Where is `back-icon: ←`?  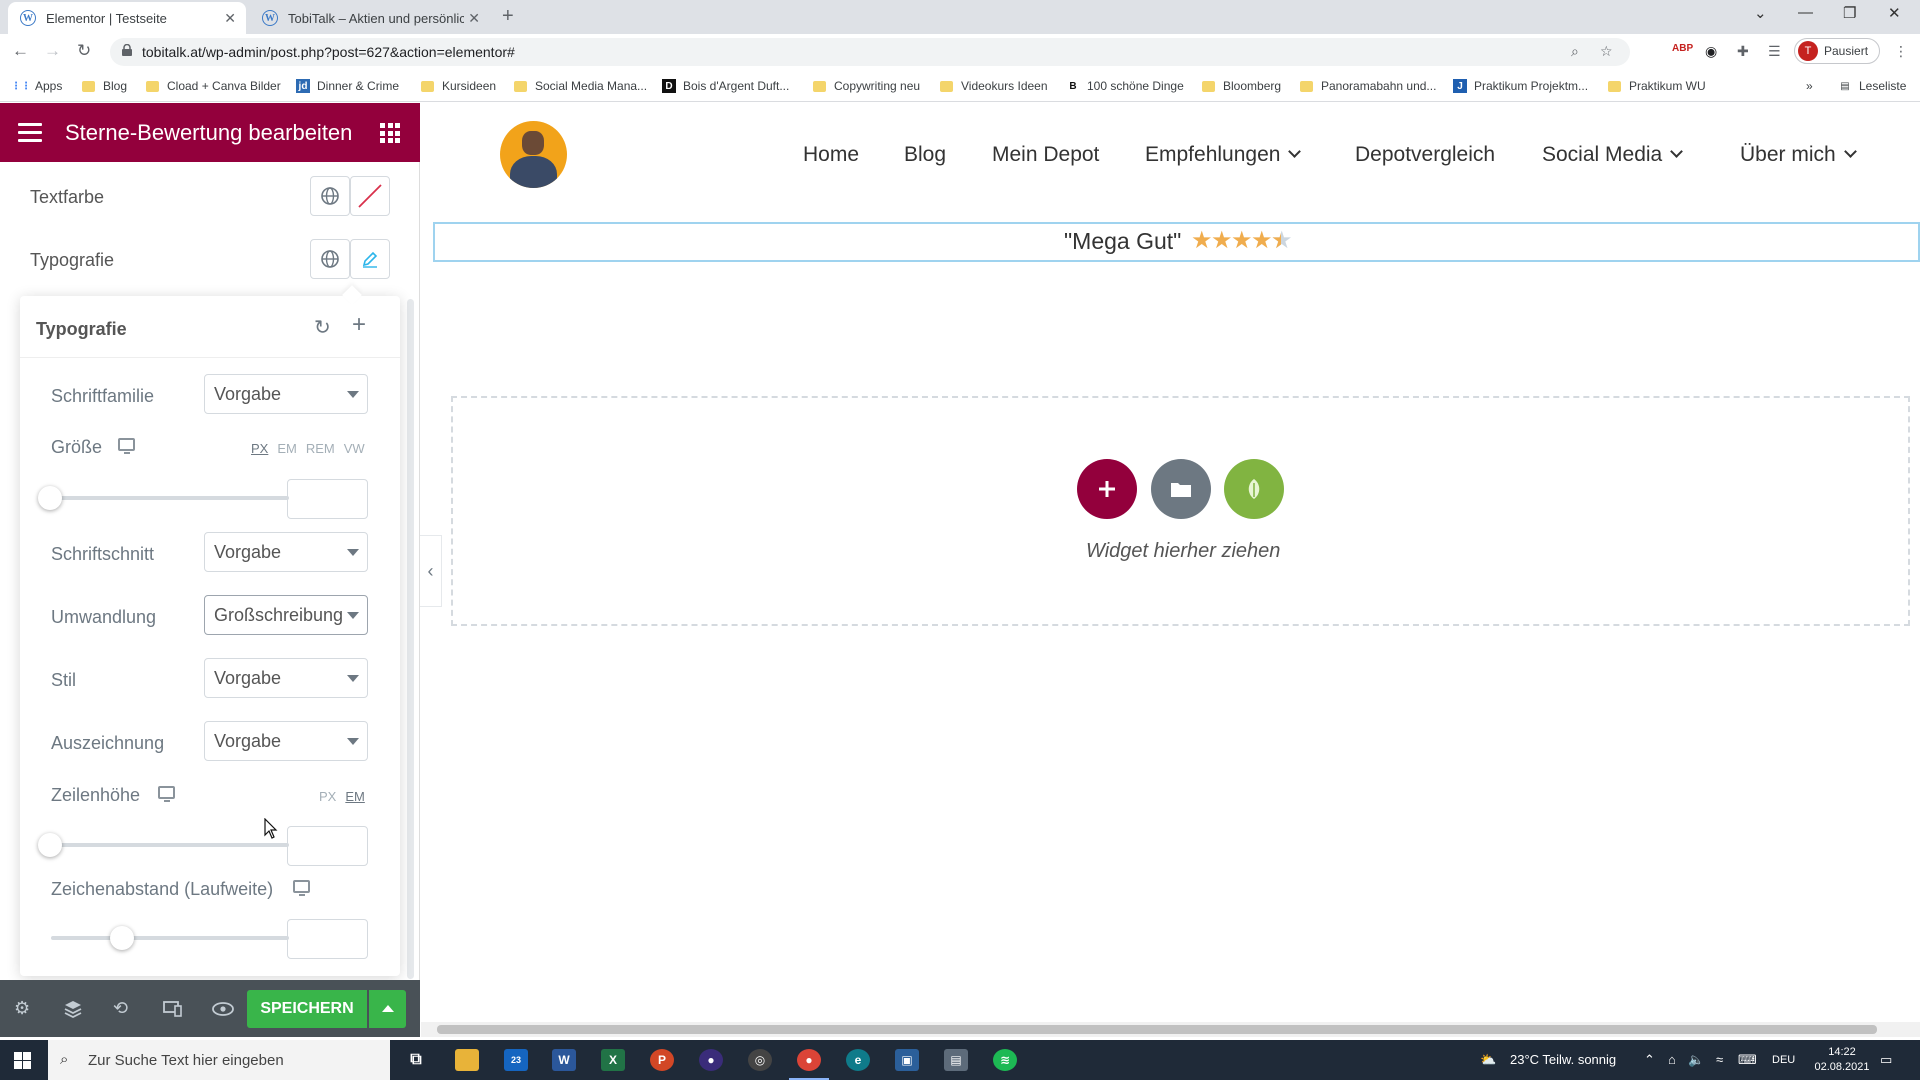 back-icon: ← is located at coordinates (20, 51).